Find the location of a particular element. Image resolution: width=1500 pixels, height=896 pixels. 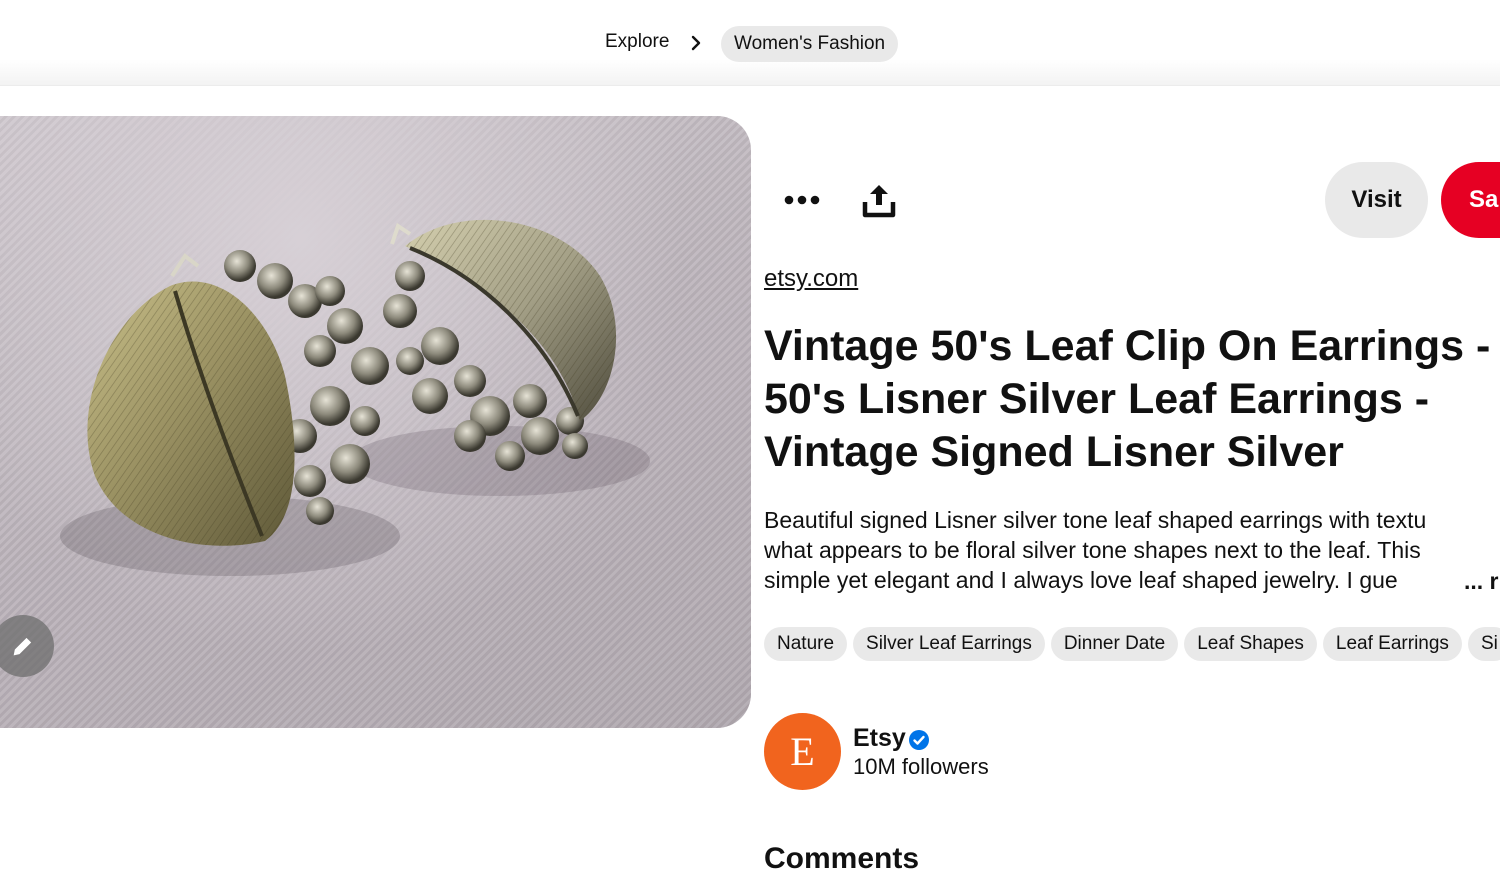

top-breadcrumb-bar: Explore Women's Fashion is located at coordinates (750, 43).